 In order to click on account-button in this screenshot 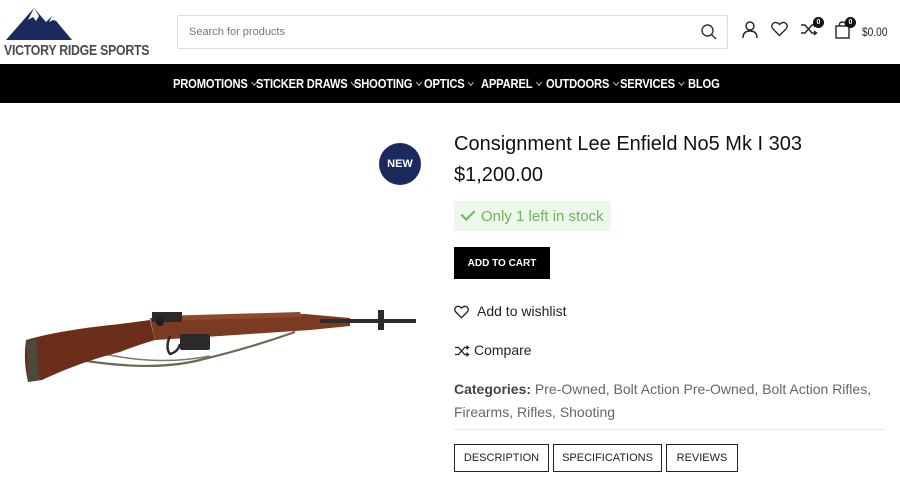, I will do `click(750, 32)`.